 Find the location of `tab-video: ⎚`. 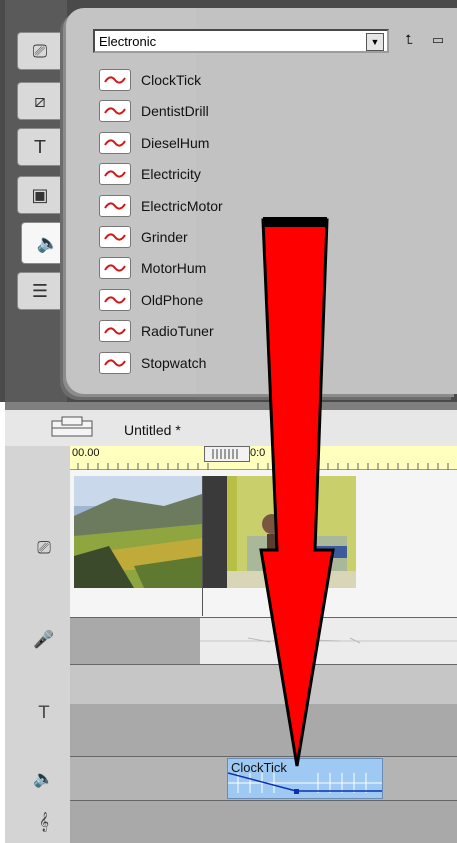

tab-video: ⎚ is located at coordinates (40, 51).